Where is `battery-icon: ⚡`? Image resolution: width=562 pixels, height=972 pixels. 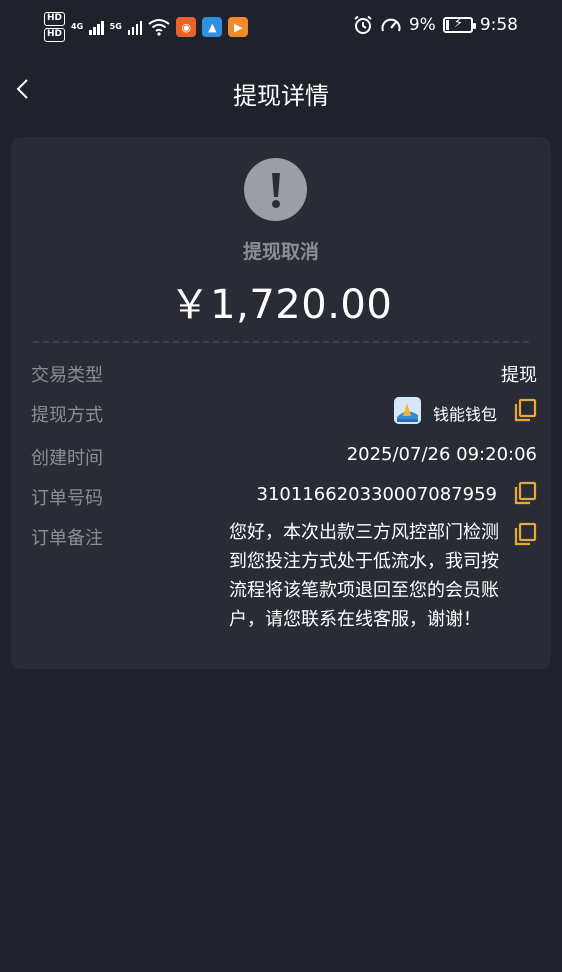 battery-icon: ⚡ is located at coordinates (459, 24).